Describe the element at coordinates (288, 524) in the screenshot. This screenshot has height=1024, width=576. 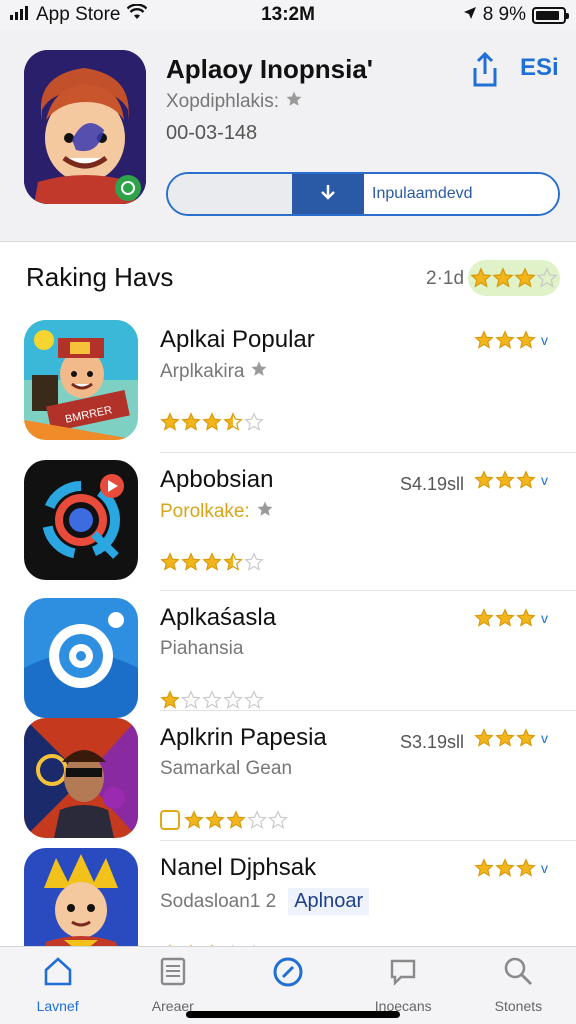
I see `app-row: Apbobsian S4.19sll v Porolkake:` at that location.